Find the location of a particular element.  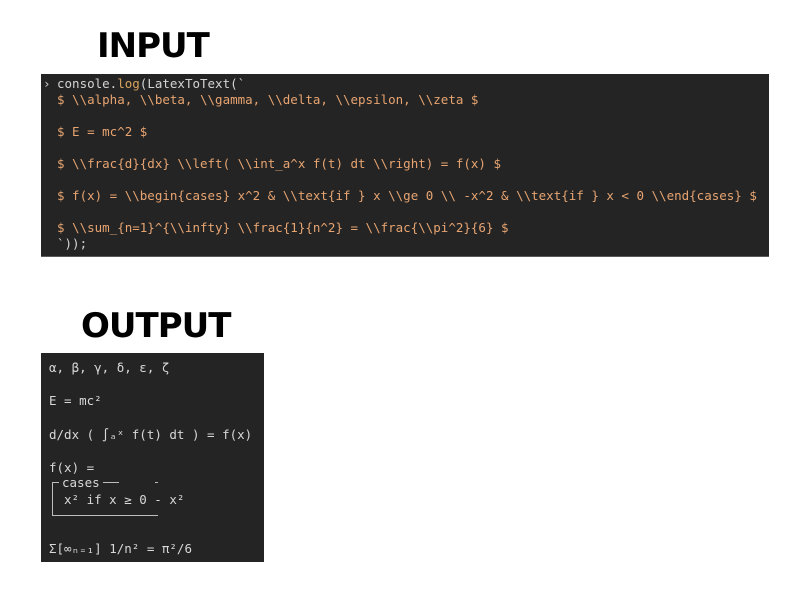

output-piecewise-head: f(x) = is located at coordinates (72, 467).